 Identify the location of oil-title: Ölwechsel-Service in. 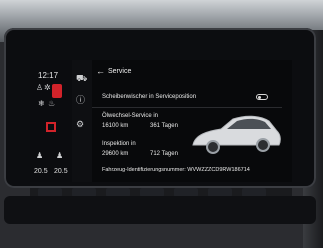
(130, 116).